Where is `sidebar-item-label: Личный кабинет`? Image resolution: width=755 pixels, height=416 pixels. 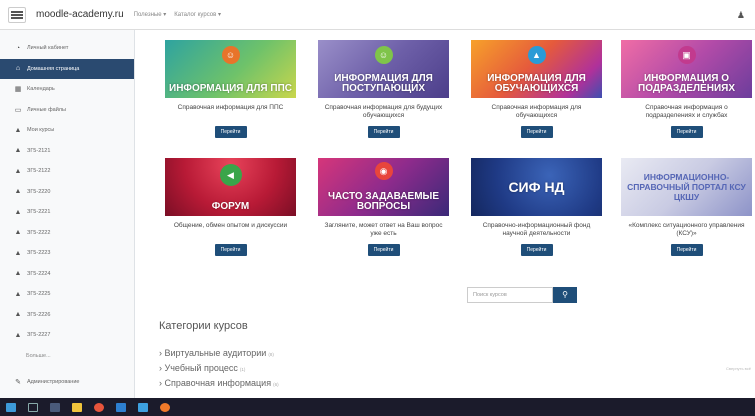 sidebar-item-label: Личный кабинет is located at coordinates (48, 48).